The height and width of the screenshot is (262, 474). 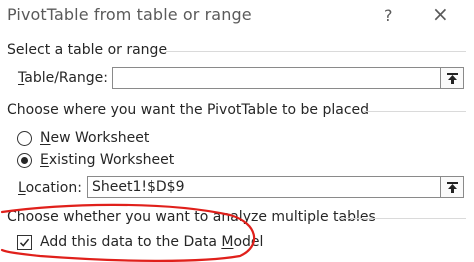 What do you see at coordinates (388, 15) in the screenshot?
I see `help-button: ?` at bounding box center [388, 15].